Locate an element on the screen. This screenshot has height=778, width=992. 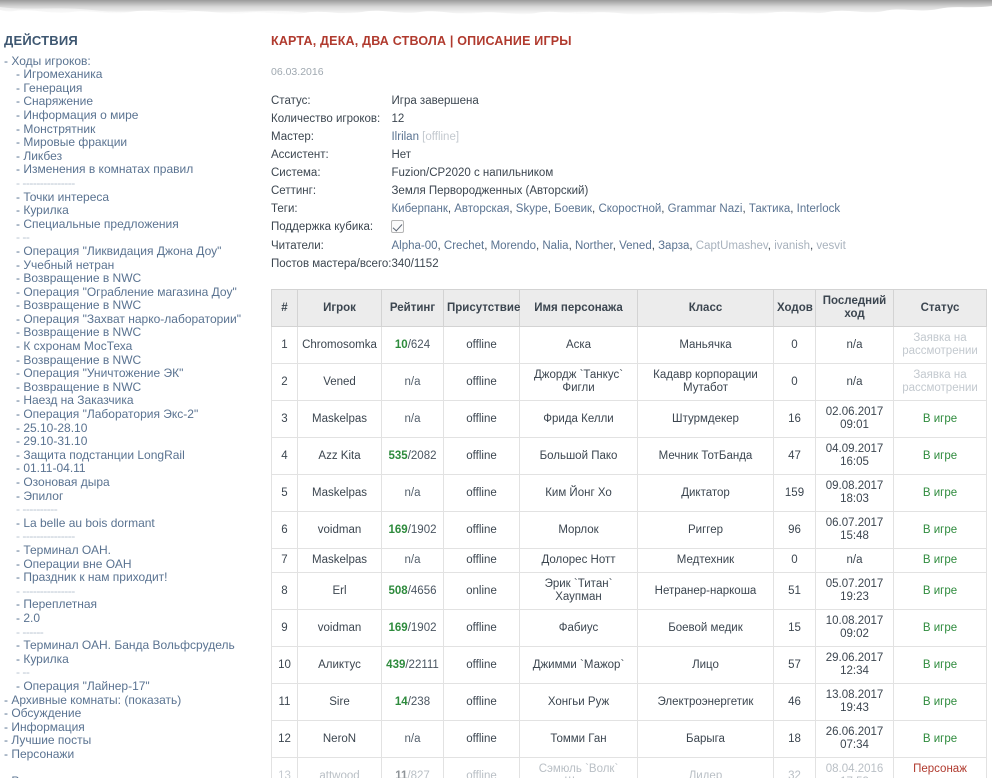
sidebar-item: - Игромеханика is located at coordinates (133, 75).